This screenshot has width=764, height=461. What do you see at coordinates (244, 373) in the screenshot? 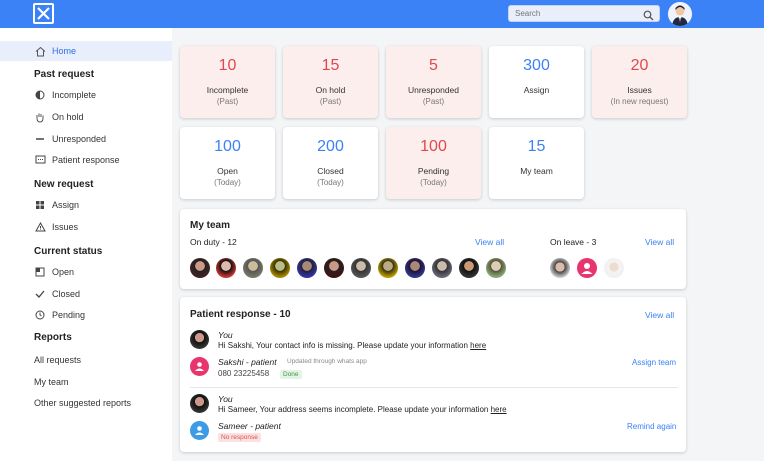
I see `patient-phone: 080 23225458` at bounding box center [244, 373].